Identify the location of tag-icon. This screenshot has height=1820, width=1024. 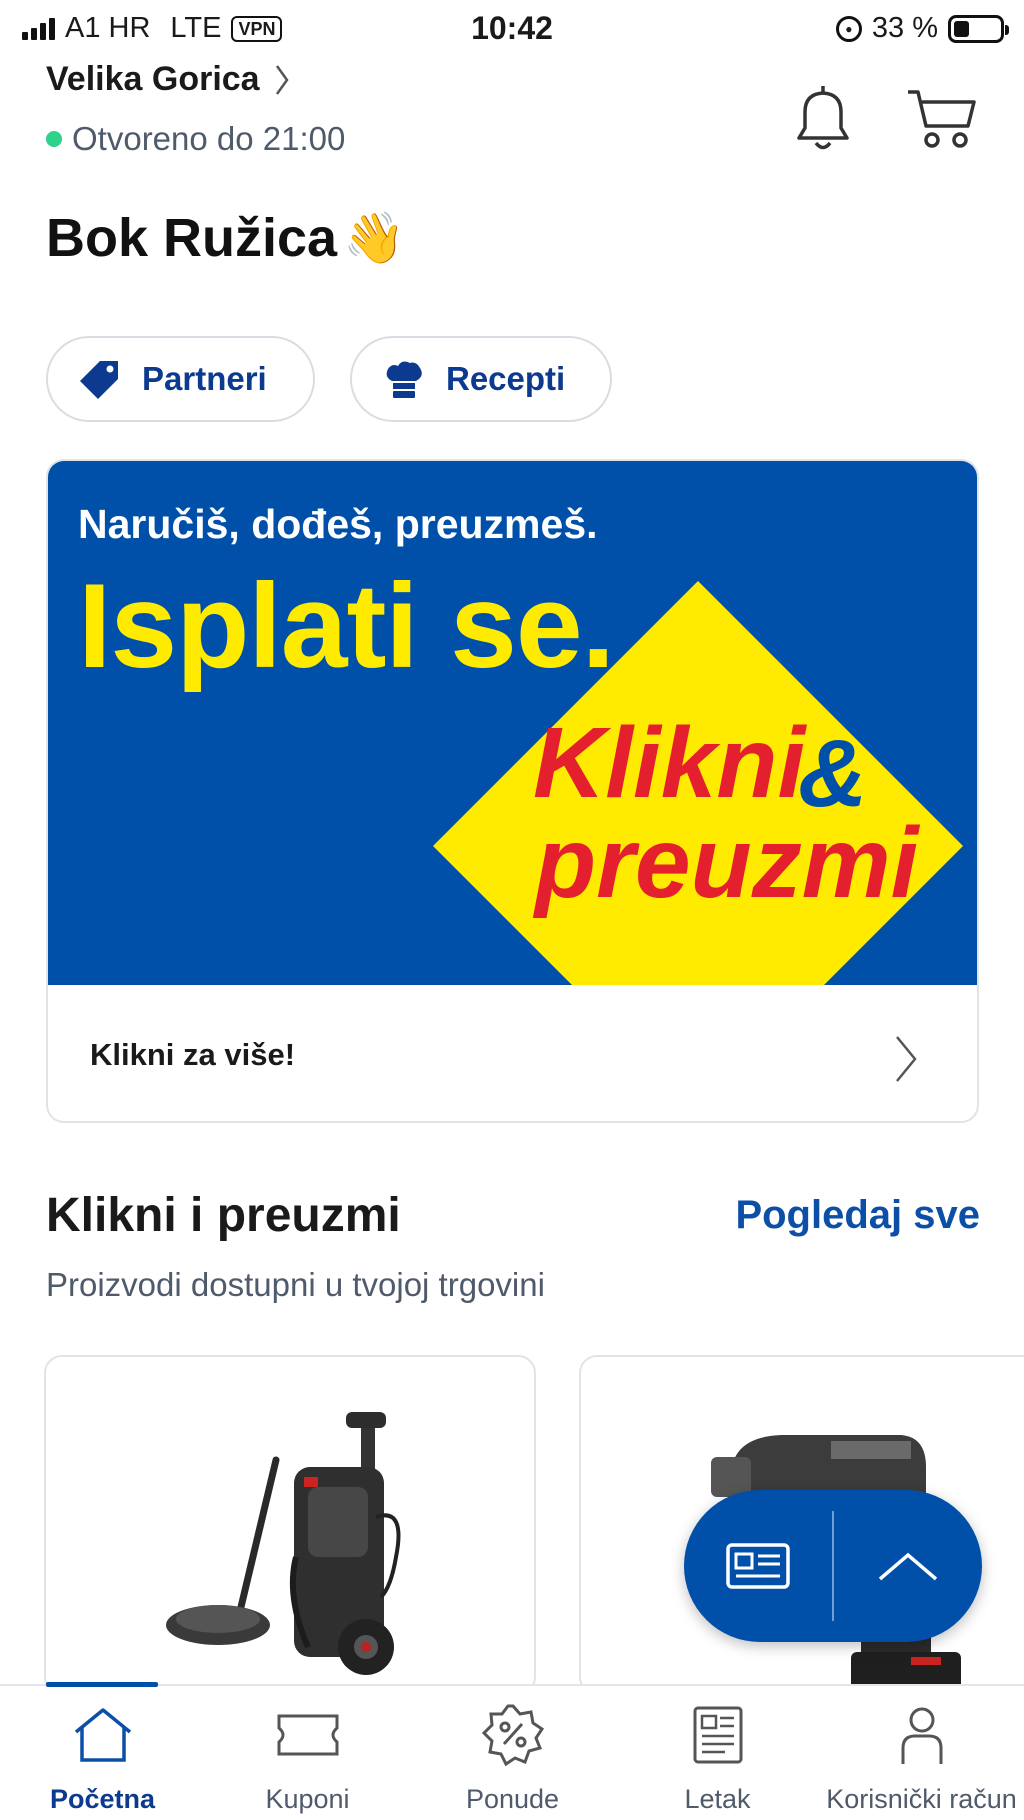
(99, 380).